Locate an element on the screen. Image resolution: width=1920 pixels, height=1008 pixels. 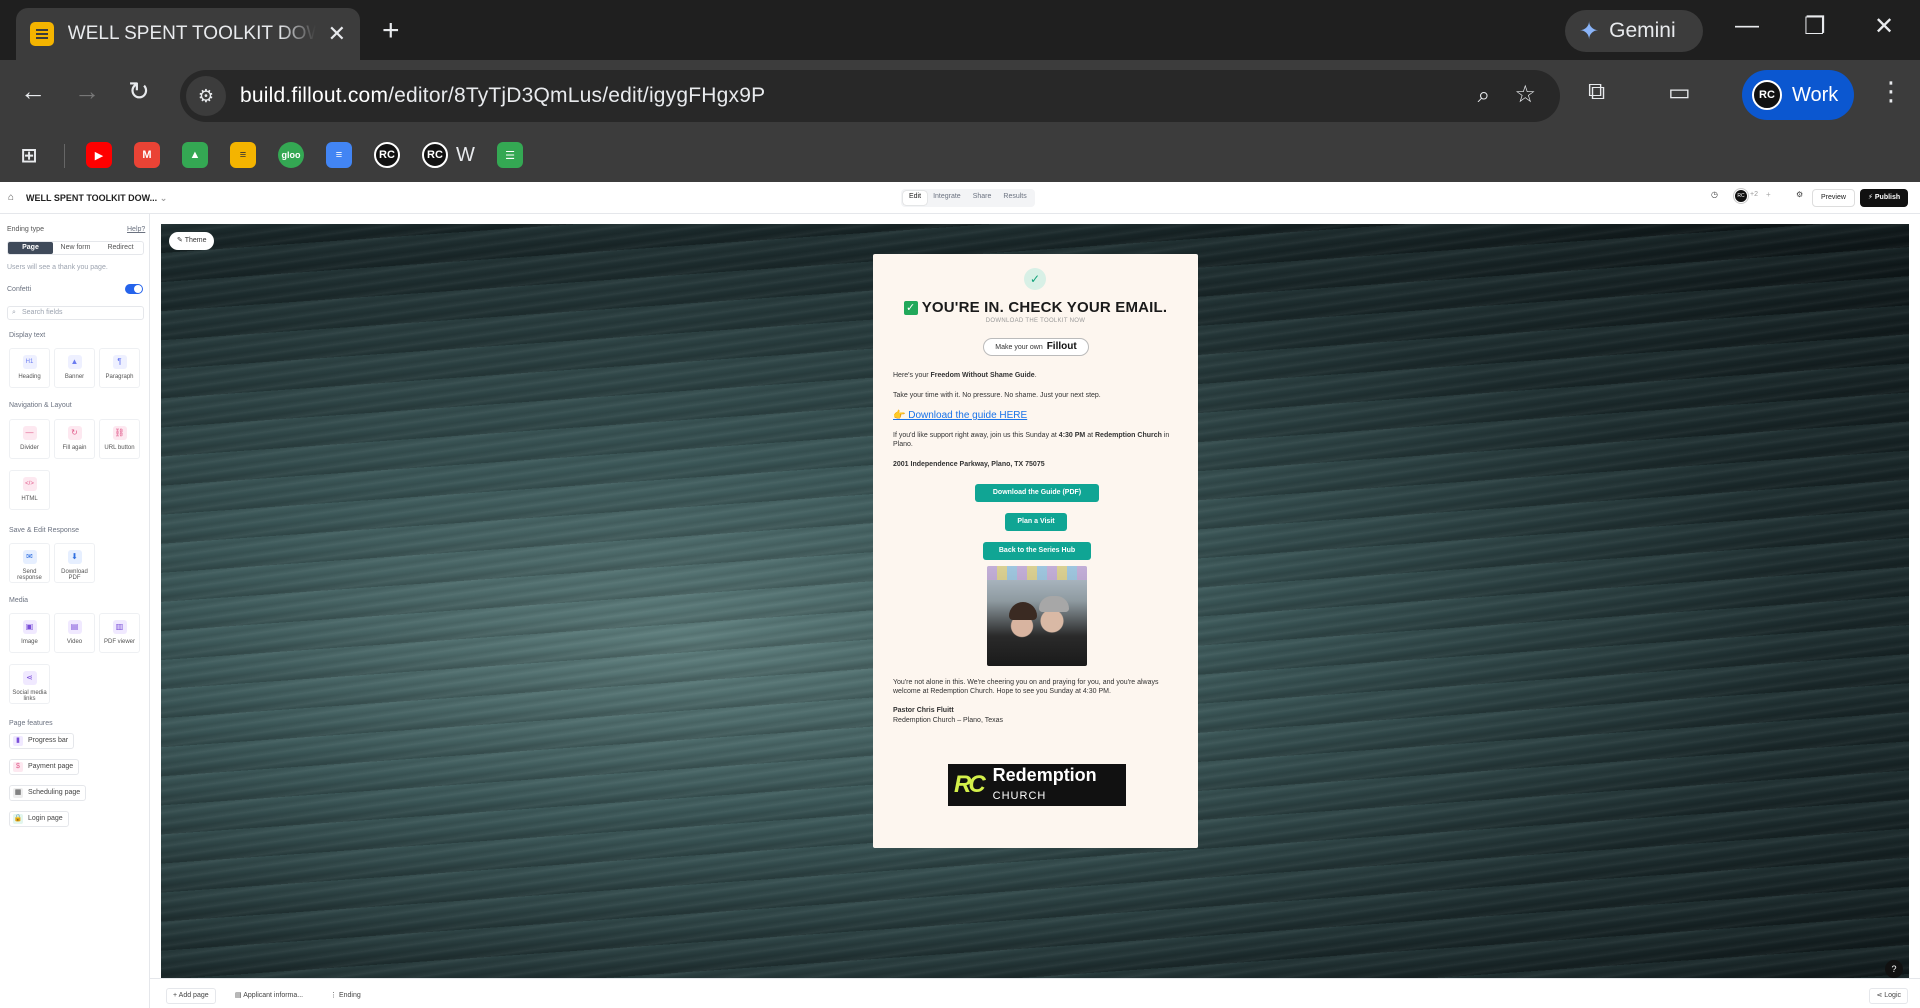
preview-button: Preview is located at coordinates (1833, 198).